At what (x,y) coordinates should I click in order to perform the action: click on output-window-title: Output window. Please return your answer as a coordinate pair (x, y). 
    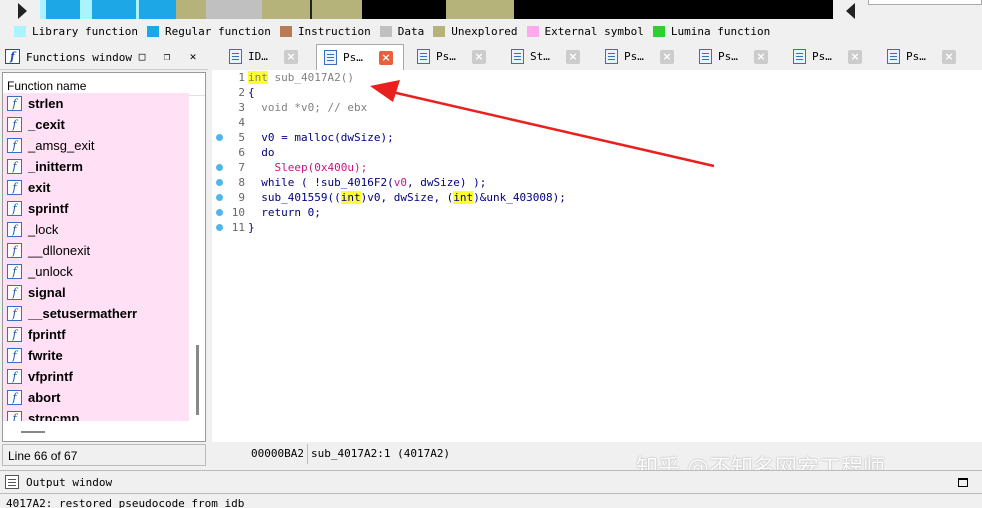
    Looking at the image, I should click on (69, 482).